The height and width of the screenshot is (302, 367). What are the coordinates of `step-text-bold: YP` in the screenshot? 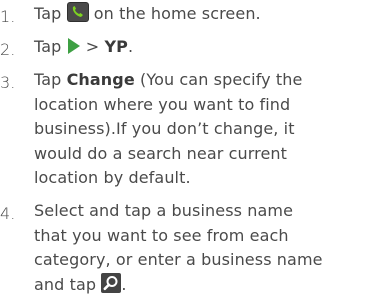 It's located at (116, 46).